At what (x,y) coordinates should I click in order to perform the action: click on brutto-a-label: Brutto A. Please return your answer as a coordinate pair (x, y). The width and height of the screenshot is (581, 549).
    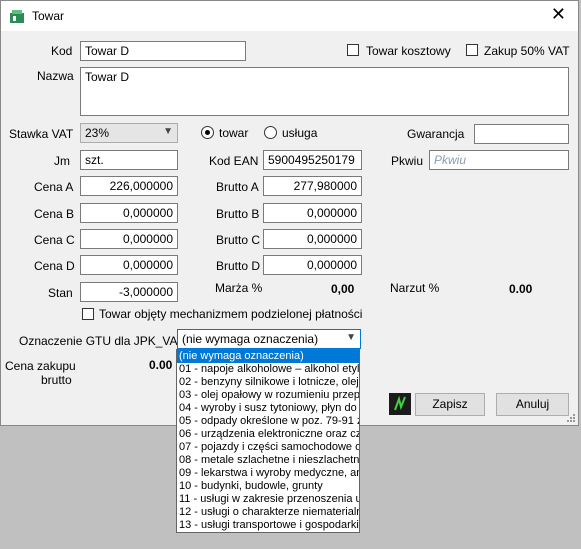
    Looking at the image, I should click on (237, 187).